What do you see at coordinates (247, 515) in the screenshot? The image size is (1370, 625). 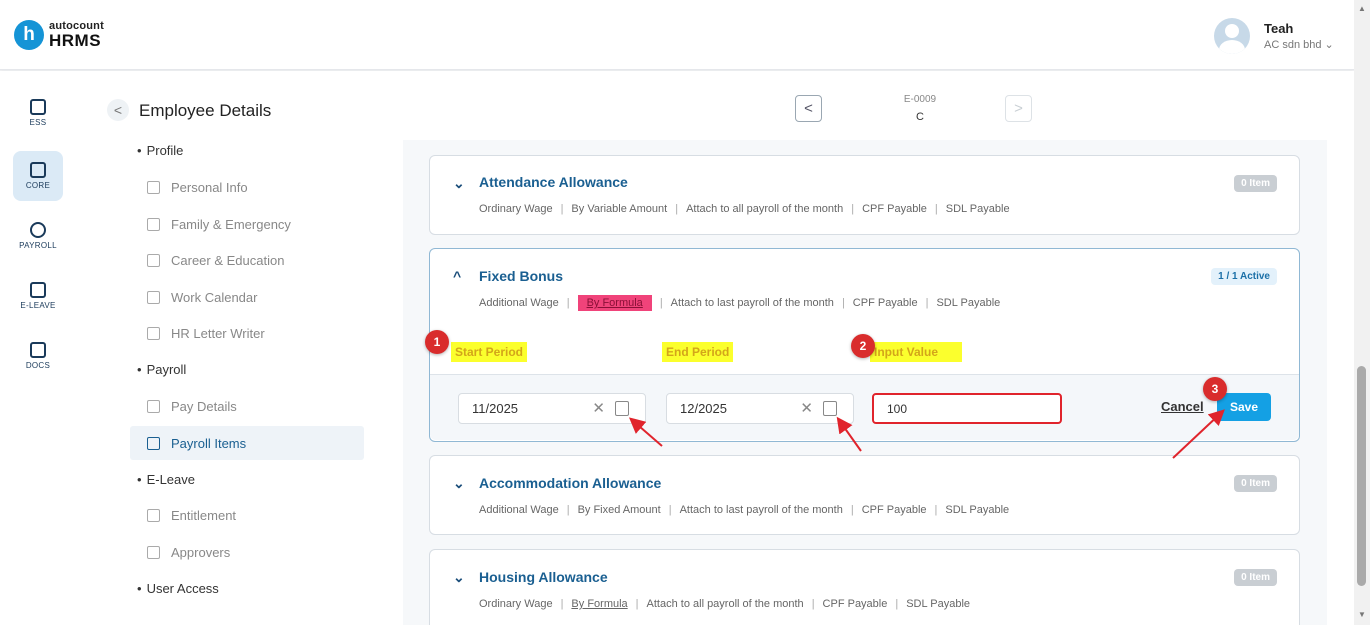 I see `menu-item-entitlement: Entitlement` at bounding box center [247, 515].